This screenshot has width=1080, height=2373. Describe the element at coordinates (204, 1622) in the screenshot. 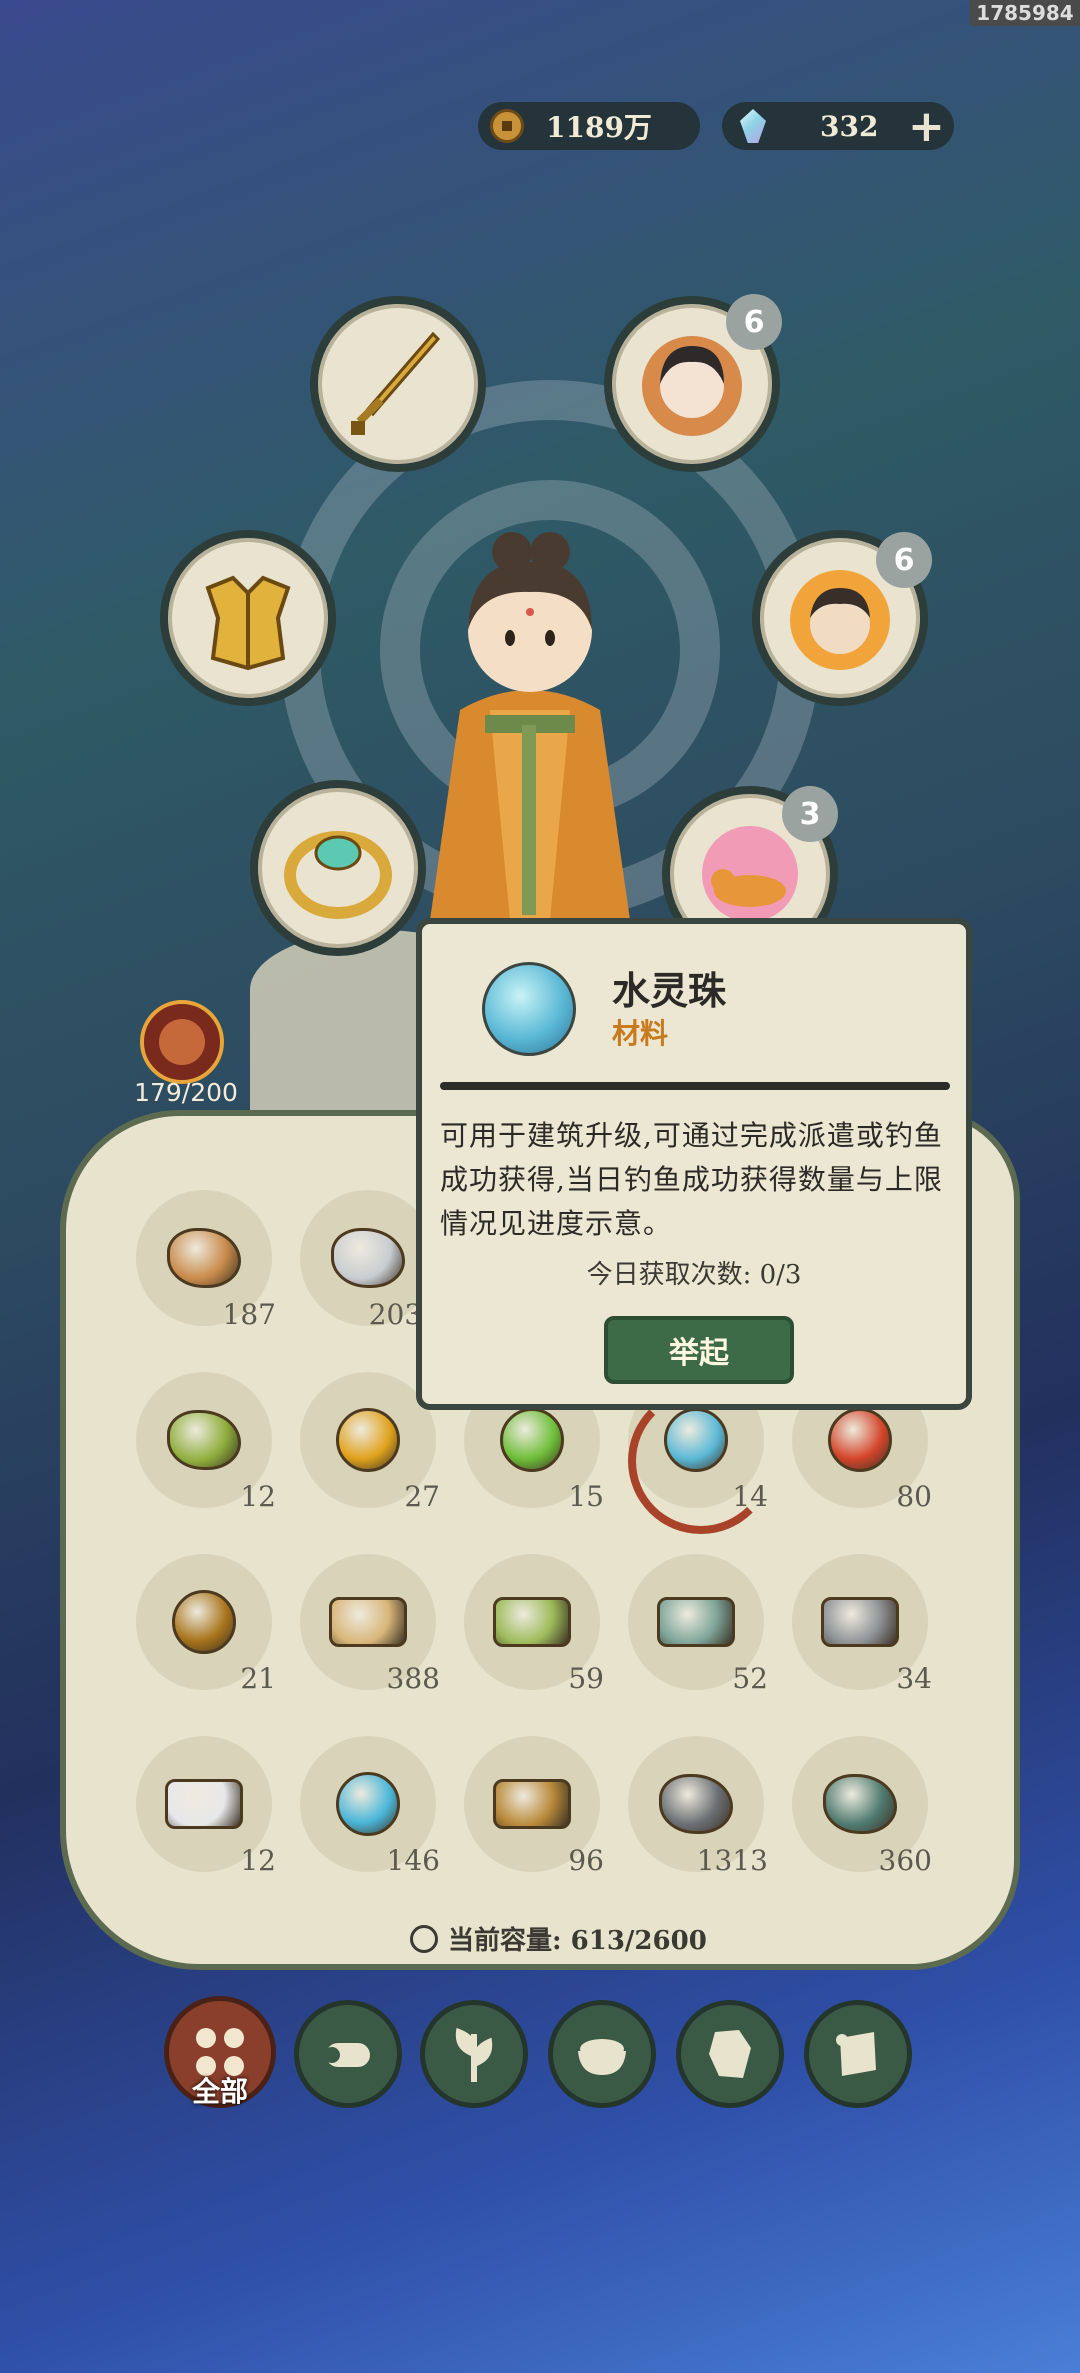

I see `earth-orb-icon` at that location.